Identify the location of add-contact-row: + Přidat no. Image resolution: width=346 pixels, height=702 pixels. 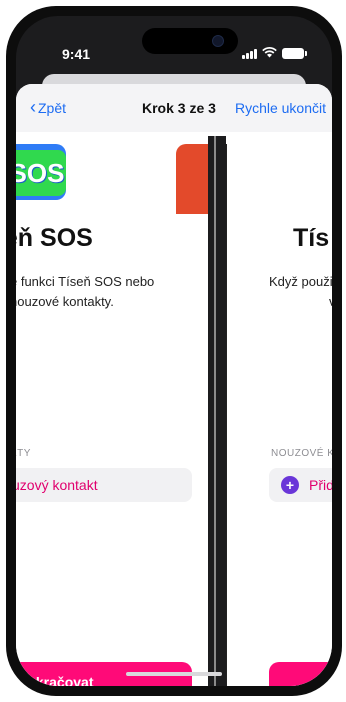
(300, 485).